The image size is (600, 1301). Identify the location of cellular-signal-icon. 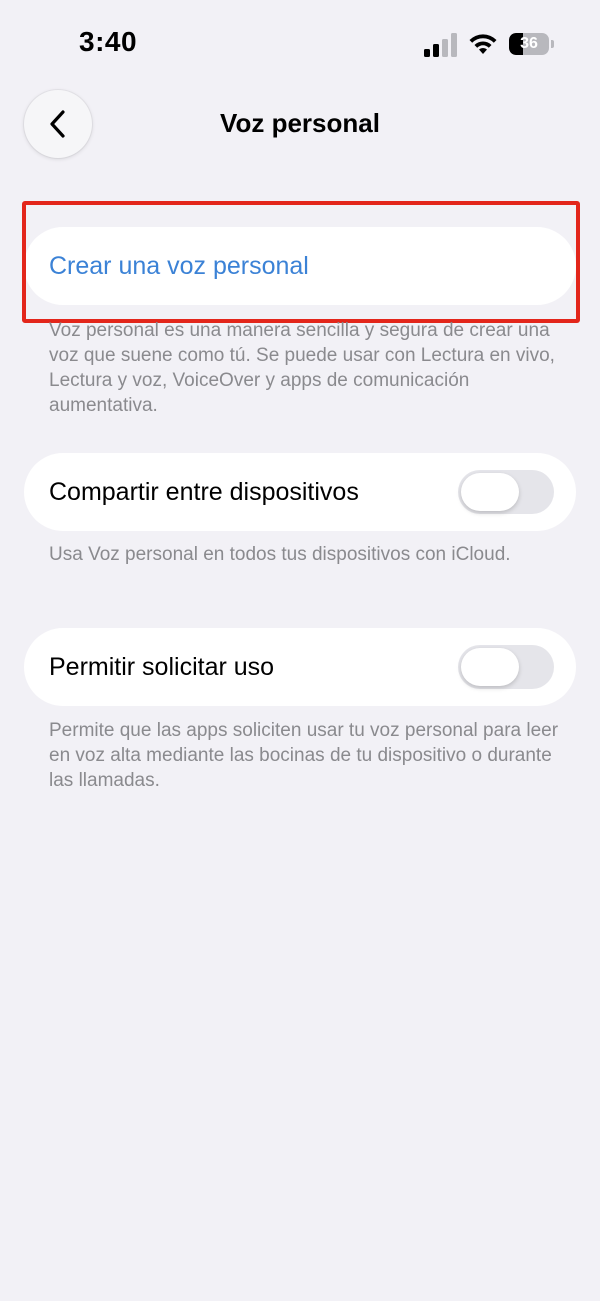
(440, 45).